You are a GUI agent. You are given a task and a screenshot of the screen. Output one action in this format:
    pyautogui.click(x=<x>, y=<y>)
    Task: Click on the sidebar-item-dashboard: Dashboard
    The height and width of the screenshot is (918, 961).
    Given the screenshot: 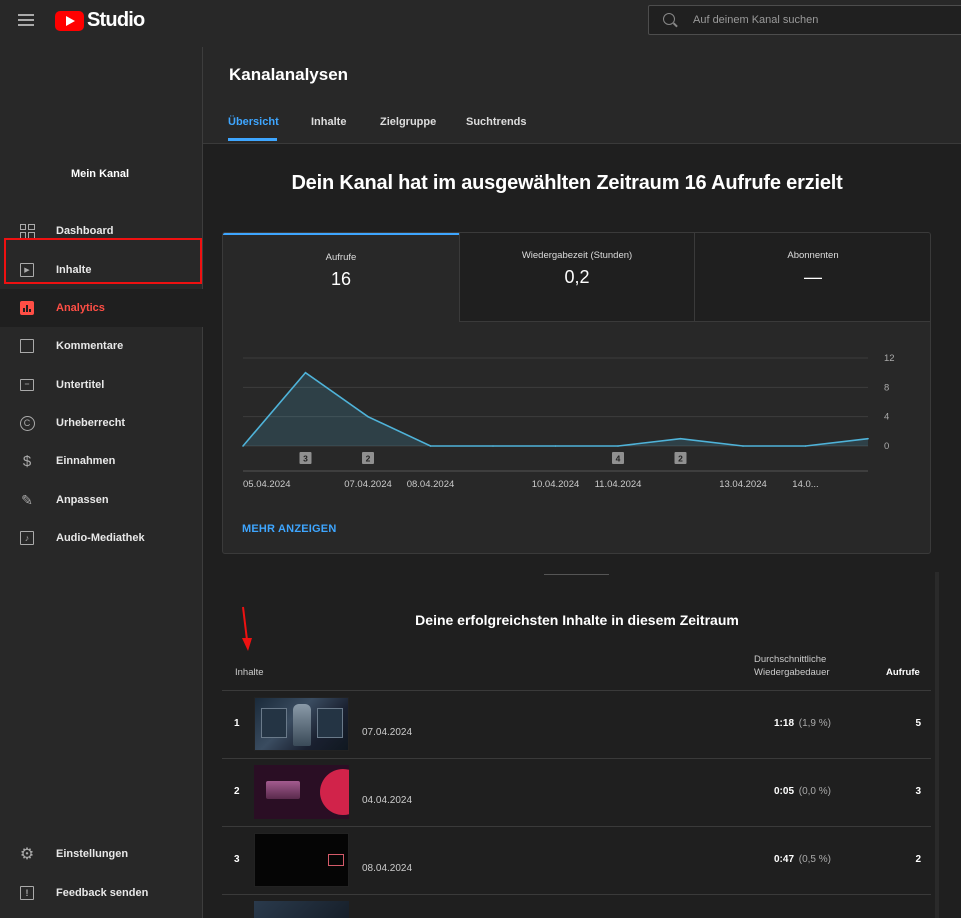 What is the action you would take?
    pyautogui.click(x=101, y=231)
    